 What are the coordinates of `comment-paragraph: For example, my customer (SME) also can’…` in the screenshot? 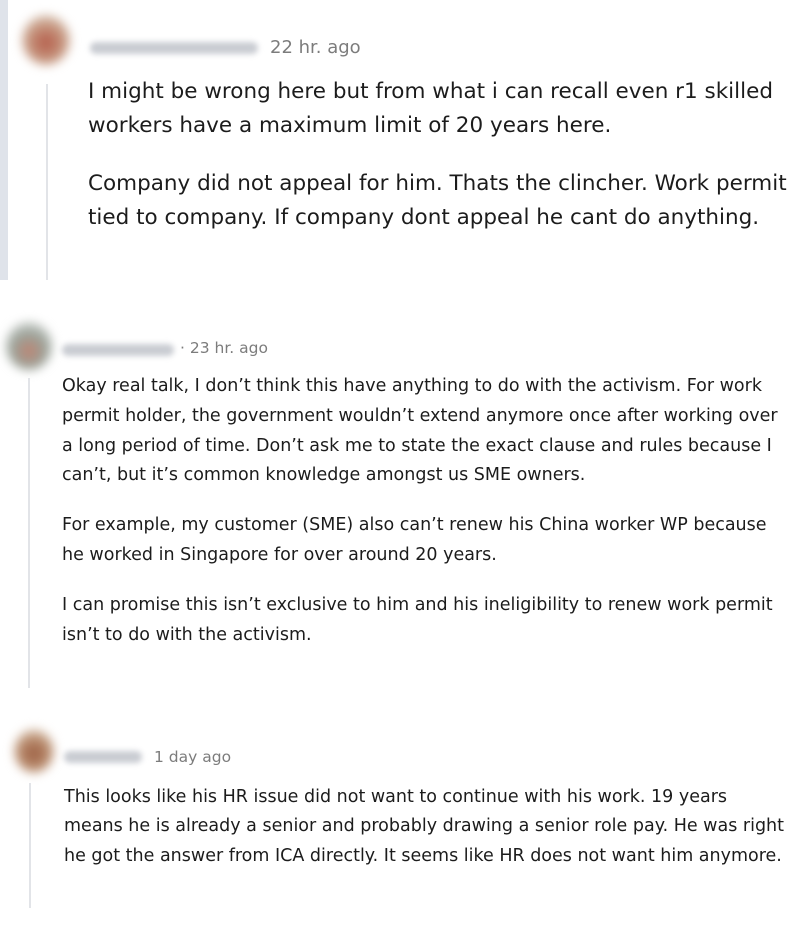 It's located at (414, 540).